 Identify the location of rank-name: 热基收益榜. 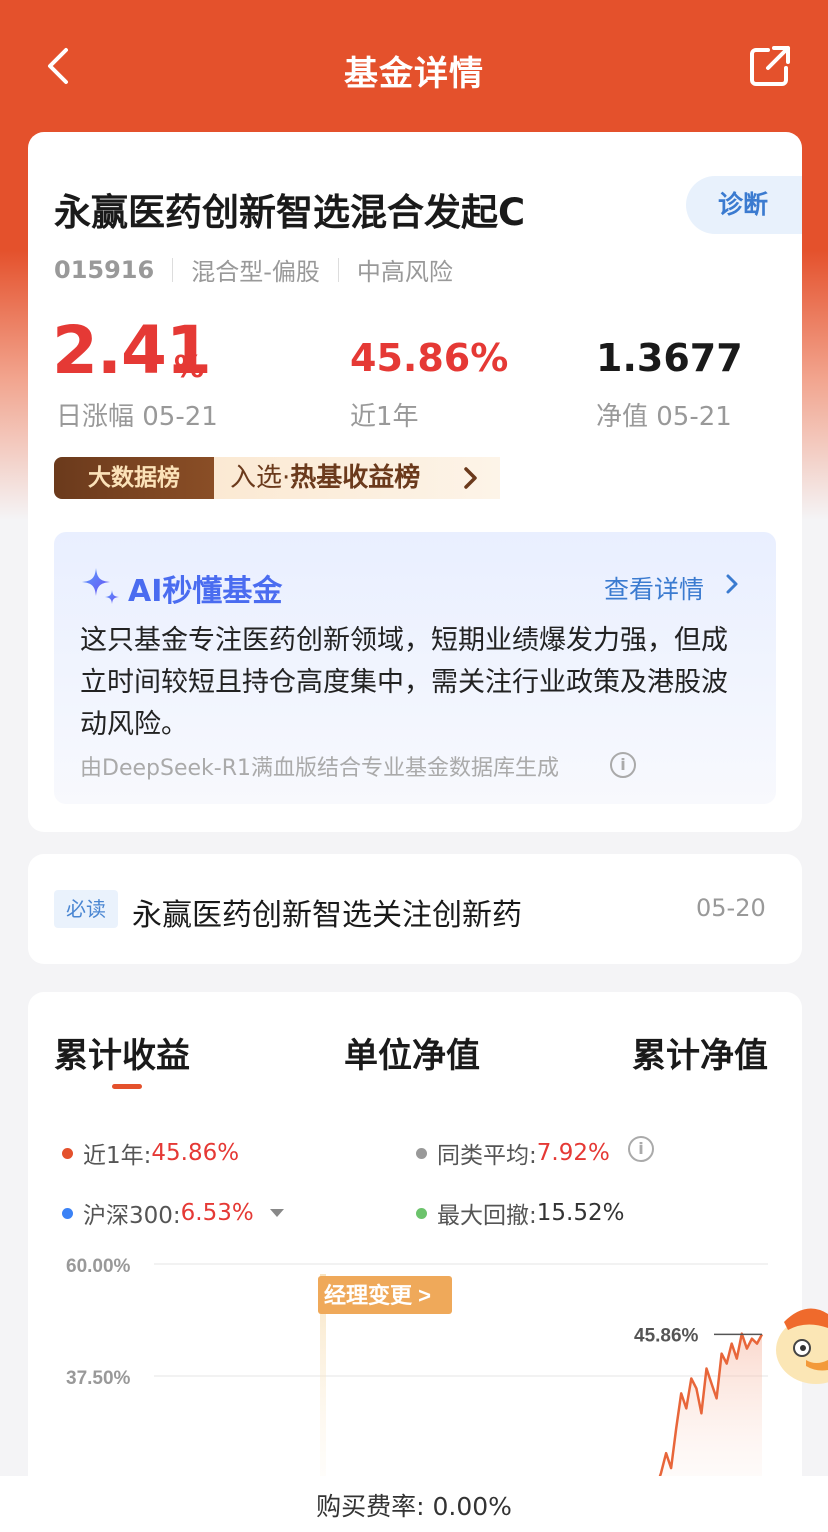
(355, 478).